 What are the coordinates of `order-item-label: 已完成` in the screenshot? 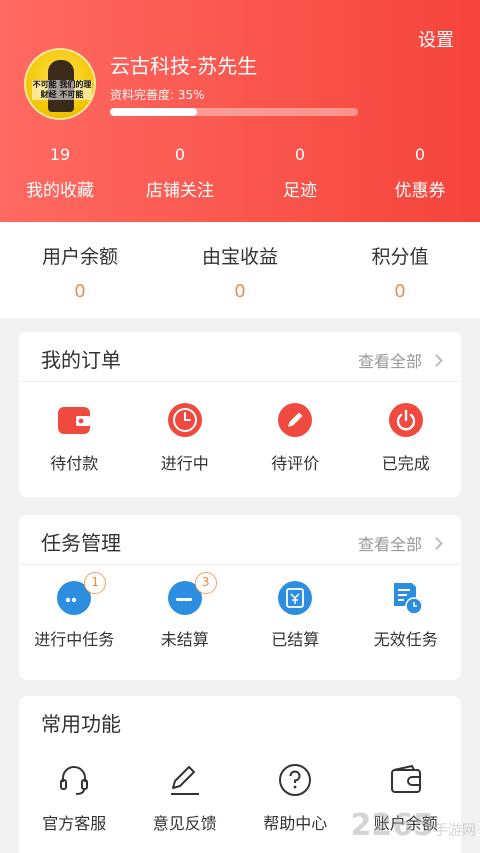 It's located at (405, 463).